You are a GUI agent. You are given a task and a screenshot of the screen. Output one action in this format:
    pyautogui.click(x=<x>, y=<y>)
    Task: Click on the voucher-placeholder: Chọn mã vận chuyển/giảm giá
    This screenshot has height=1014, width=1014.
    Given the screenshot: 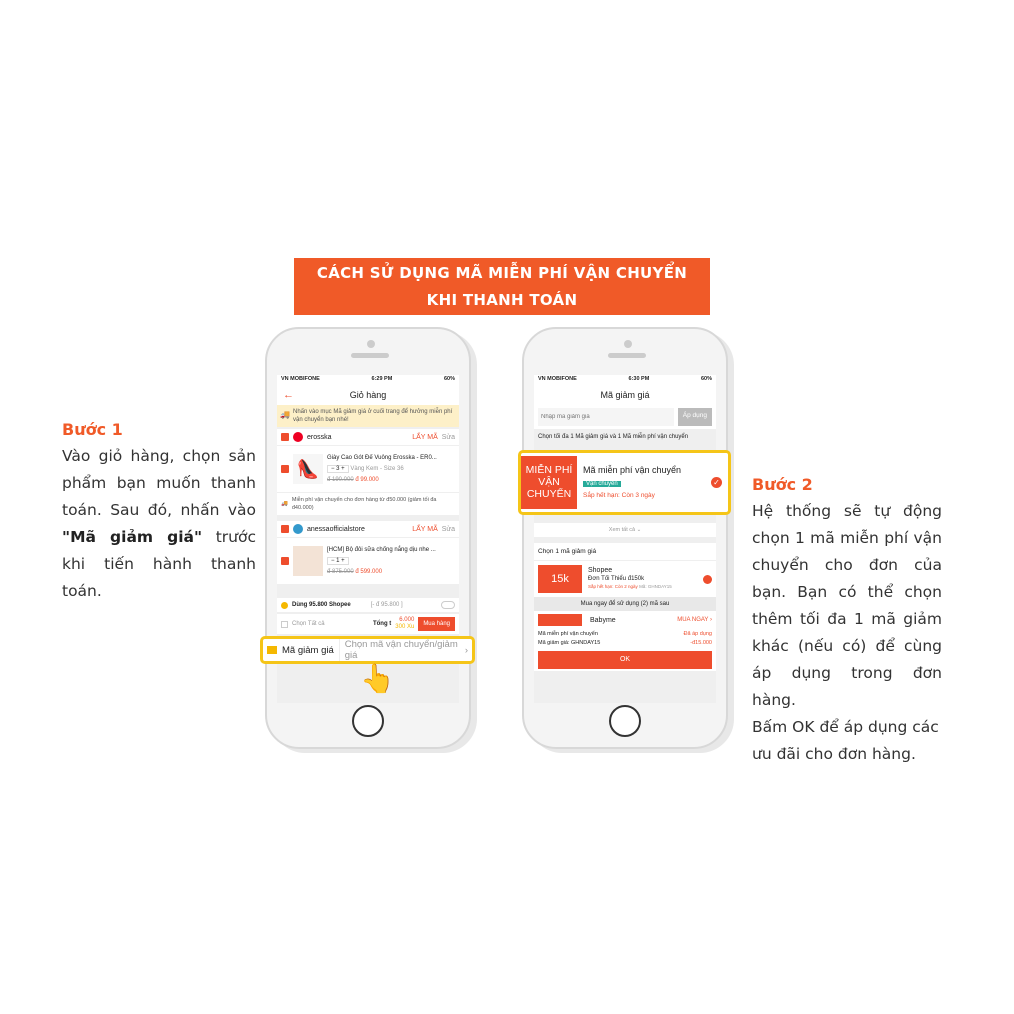 What is the action you would take?
    pyautogui.click(x=399, y=650)
    